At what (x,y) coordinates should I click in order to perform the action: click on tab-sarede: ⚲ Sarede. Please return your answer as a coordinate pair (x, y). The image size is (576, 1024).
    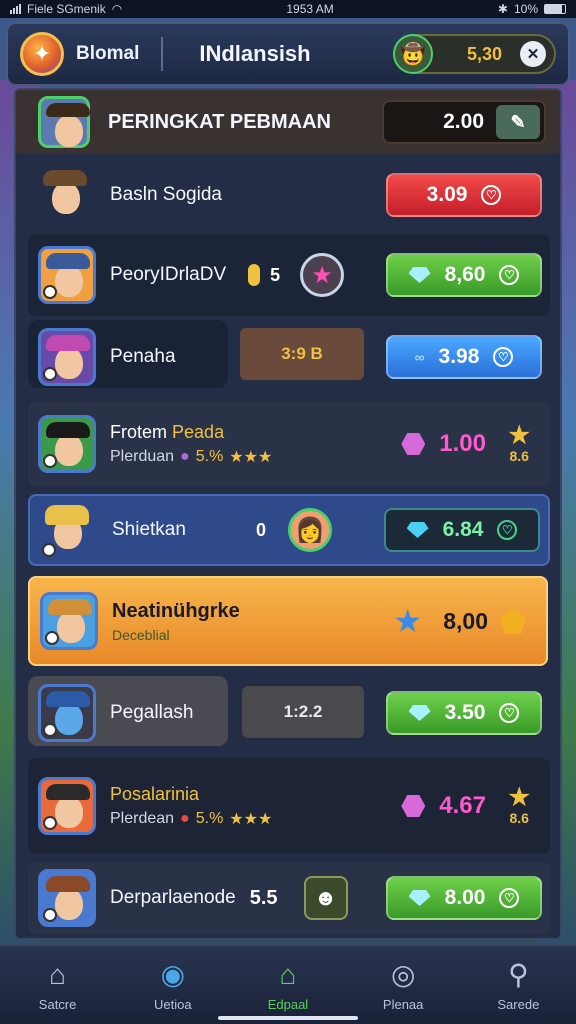
    Looking at the image, I should click on (518, 985).